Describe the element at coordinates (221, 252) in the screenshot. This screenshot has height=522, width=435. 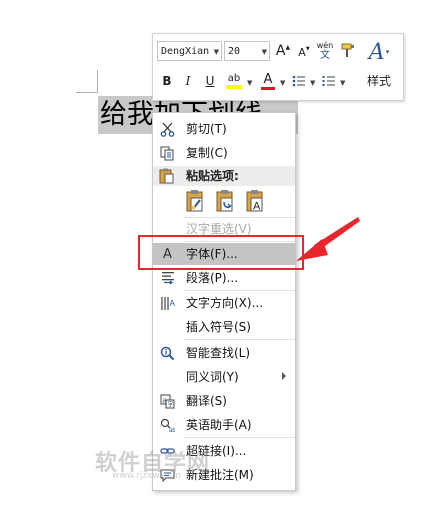
I see `annotation-highlight-box` at that location.